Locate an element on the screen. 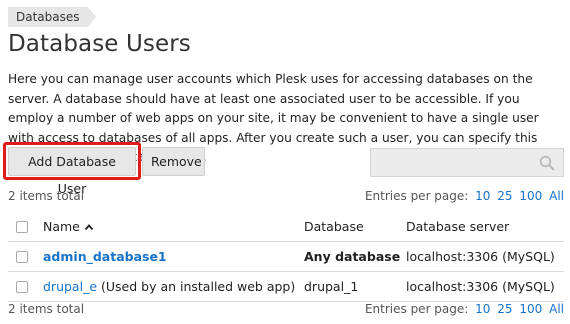 This screenshot has height=324, width=570. database-cell: Any database is located at coordinates (352, 256).